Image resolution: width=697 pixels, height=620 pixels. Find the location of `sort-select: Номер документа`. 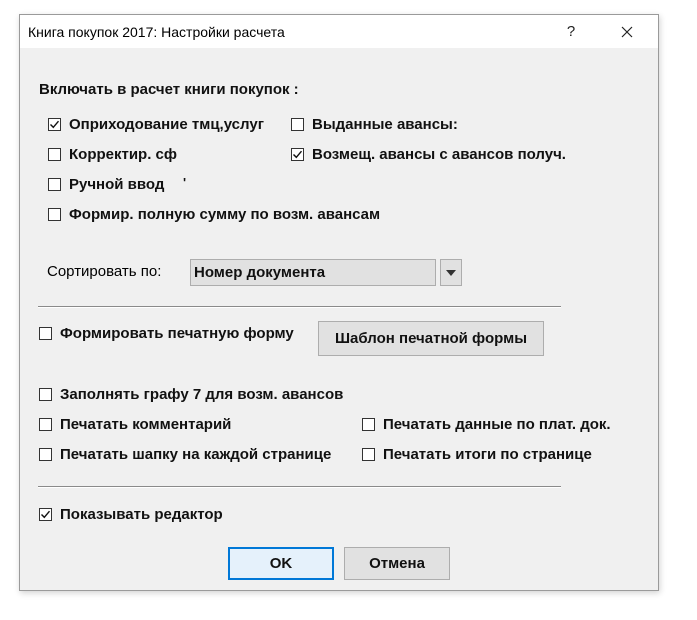

sort-select: Номер документа is located at coordinates (313, 272).